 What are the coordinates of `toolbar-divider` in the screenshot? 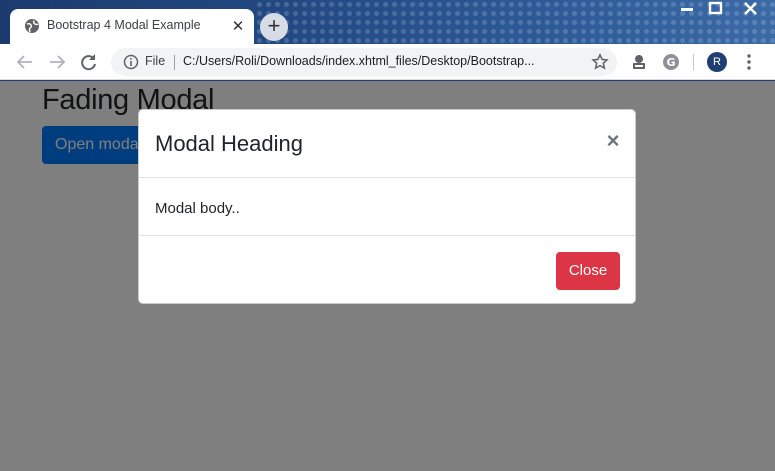 It's located at (693, 62).